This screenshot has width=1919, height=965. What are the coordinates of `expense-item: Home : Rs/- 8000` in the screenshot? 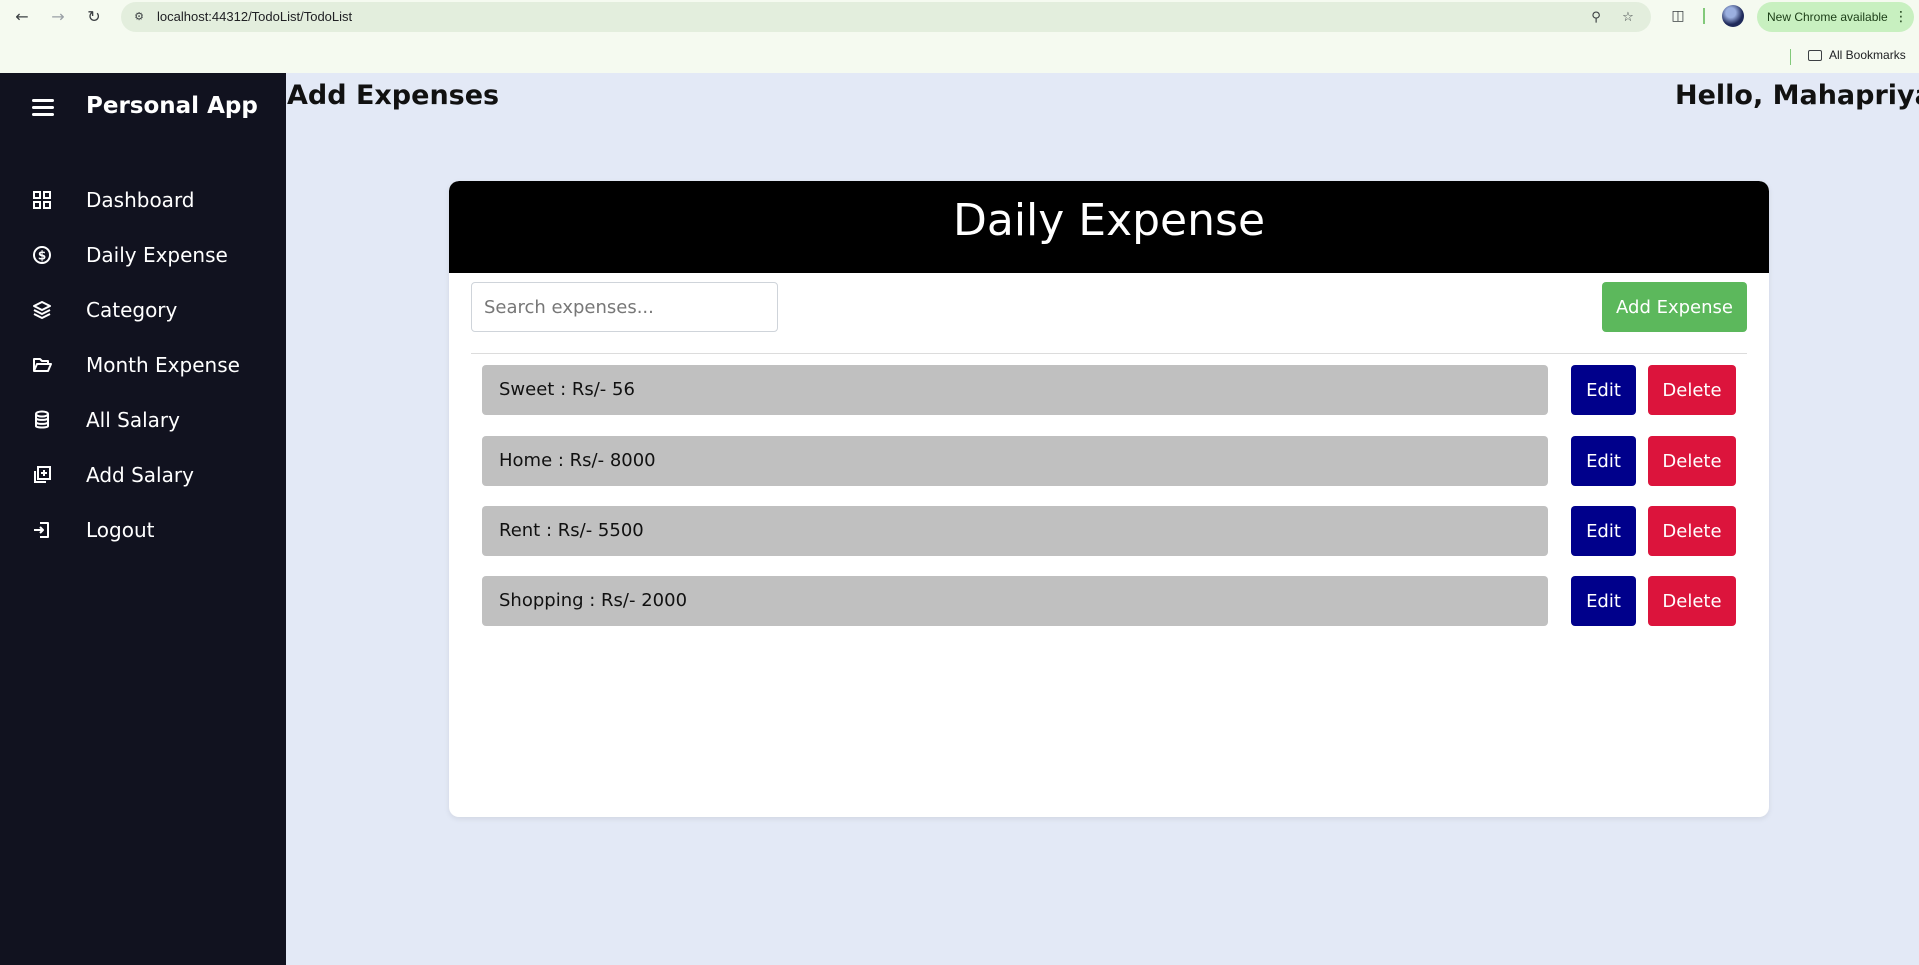 It's located at (1015, 461).